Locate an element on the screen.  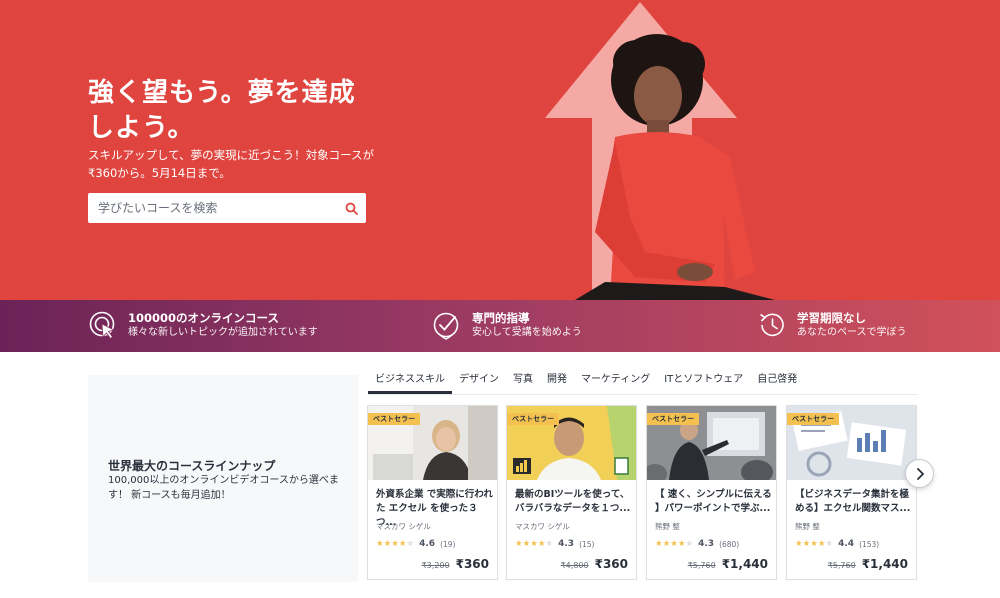
course-price: ₹3,200 ₹360 is located at coordinates (455, 564).